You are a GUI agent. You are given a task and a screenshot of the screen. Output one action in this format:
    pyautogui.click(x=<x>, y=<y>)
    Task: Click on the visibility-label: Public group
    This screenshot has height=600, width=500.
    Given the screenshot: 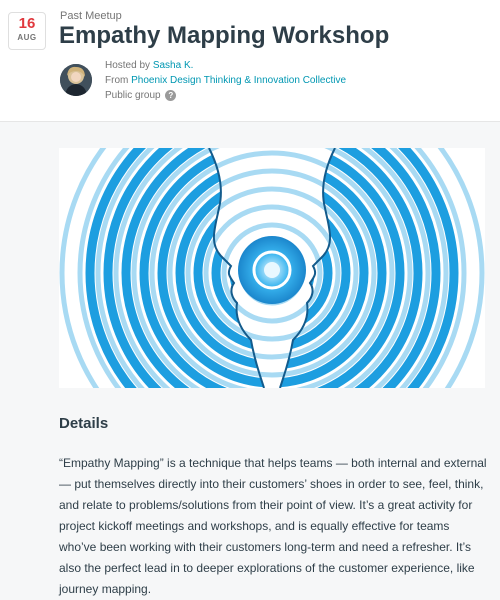 What is the action you would take?
    pyautogui.click(x=133, y=95)
    